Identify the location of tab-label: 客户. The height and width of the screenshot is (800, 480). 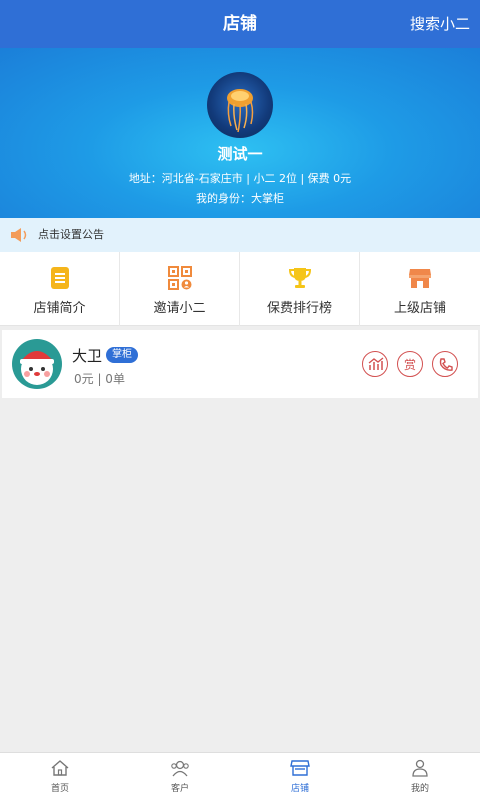
(179, 789).